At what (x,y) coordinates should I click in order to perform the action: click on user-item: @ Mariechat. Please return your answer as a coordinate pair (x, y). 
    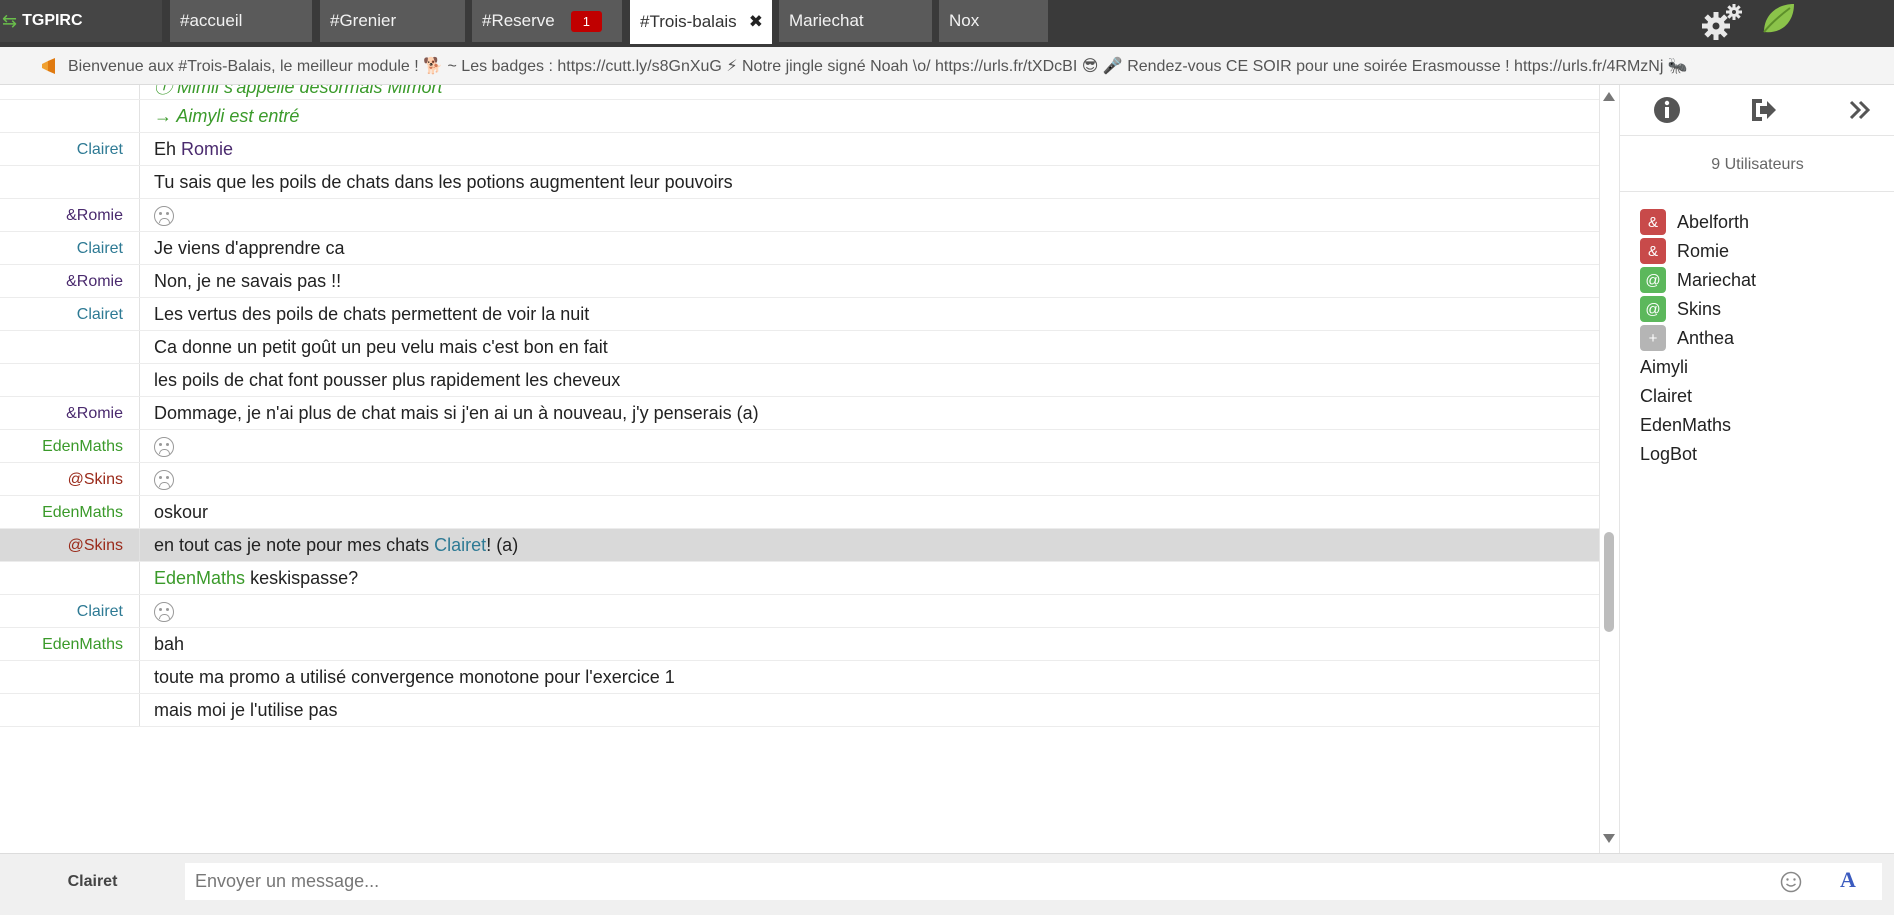
    Looking at the image, I should click on (1698, 280).